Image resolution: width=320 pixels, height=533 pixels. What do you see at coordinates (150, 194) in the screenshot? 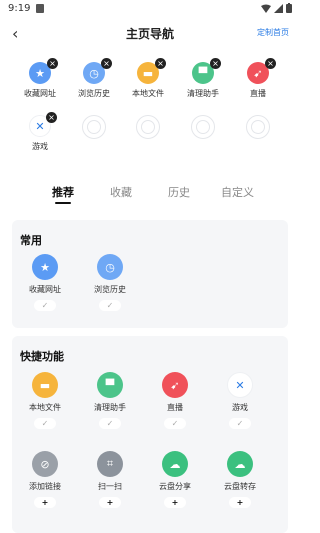
I see `tab-bar: 推荐 收藏 历史 自定义` at bounding box center [150, 194].